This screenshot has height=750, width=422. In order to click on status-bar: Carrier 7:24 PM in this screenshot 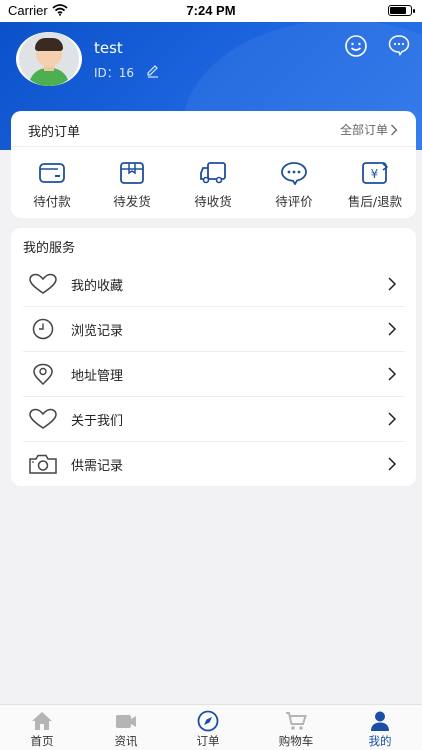, I will do `click(211, 11)`.